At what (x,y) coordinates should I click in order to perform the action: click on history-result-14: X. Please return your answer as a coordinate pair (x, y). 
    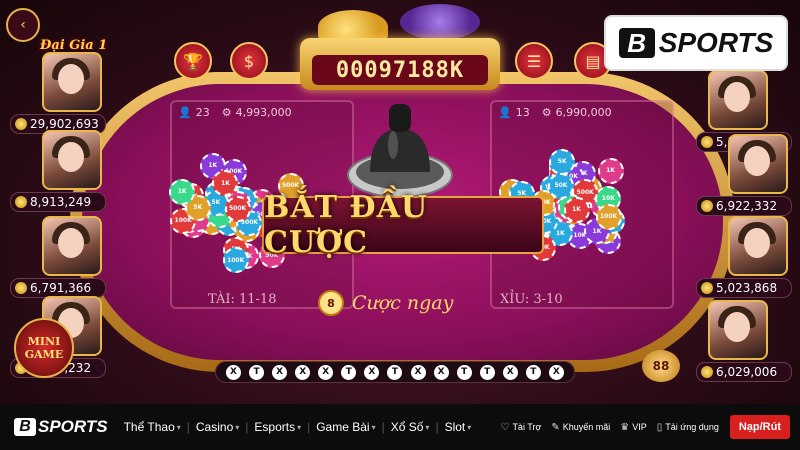
    Looking at the image, I should click on (556, 372).